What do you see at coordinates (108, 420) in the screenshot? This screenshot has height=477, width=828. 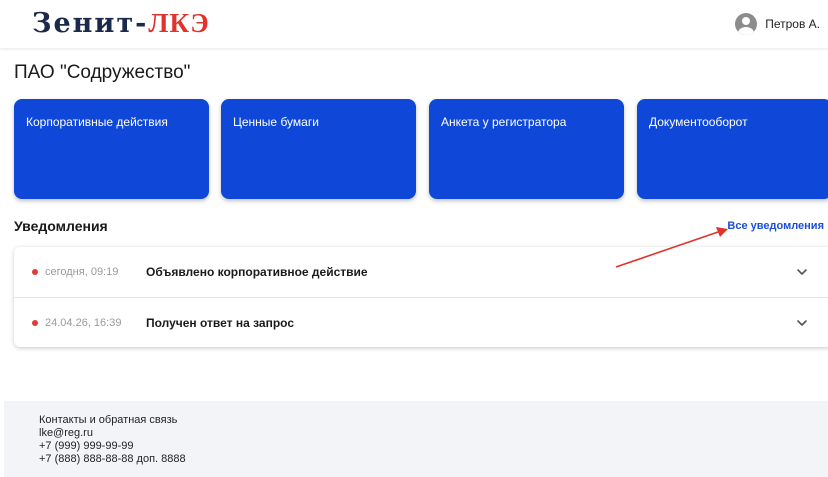 I see `footer-title: Контакты и обратная связь` at bounding box center [108, 420].